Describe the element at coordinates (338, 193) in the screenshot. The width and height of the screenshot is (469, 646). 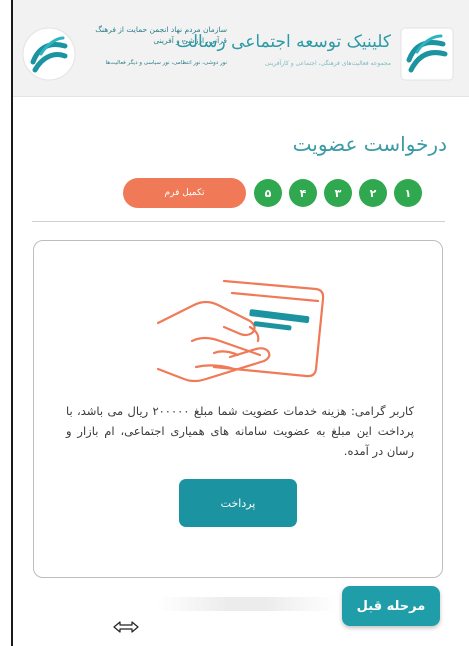
I see `step-3: ۳` at that location.